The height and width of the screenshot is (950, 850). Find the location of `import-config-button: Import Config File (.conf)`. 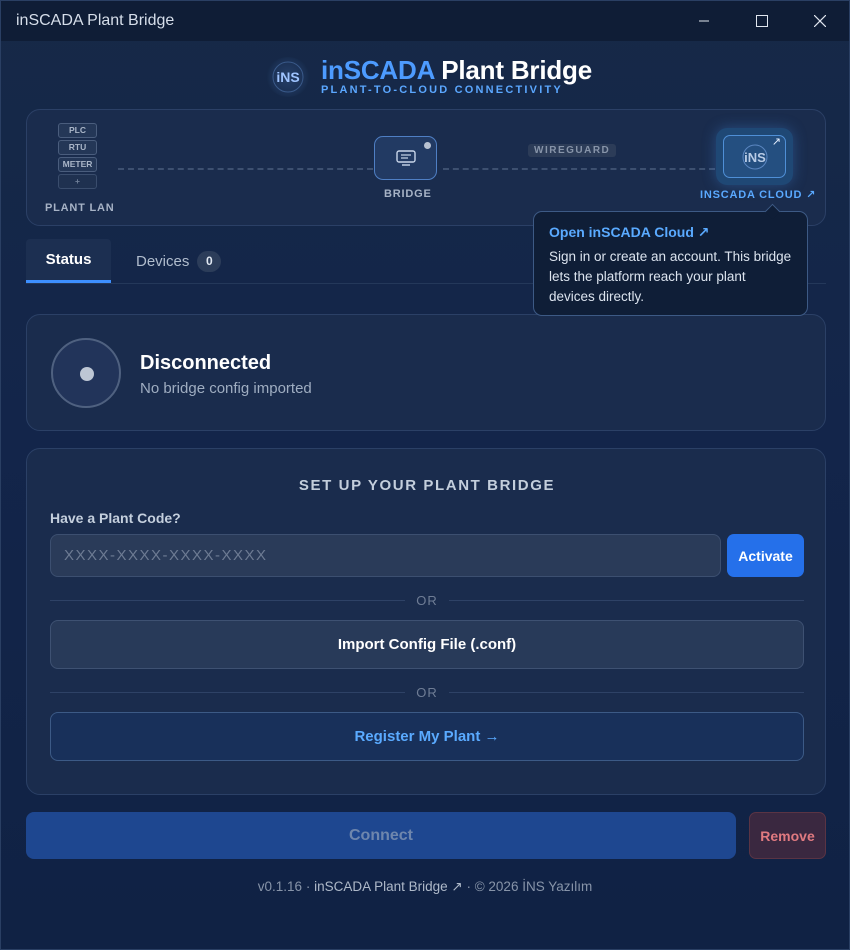

import-config-button: Import Config File (.conf) is located at coordinates (427, 644).